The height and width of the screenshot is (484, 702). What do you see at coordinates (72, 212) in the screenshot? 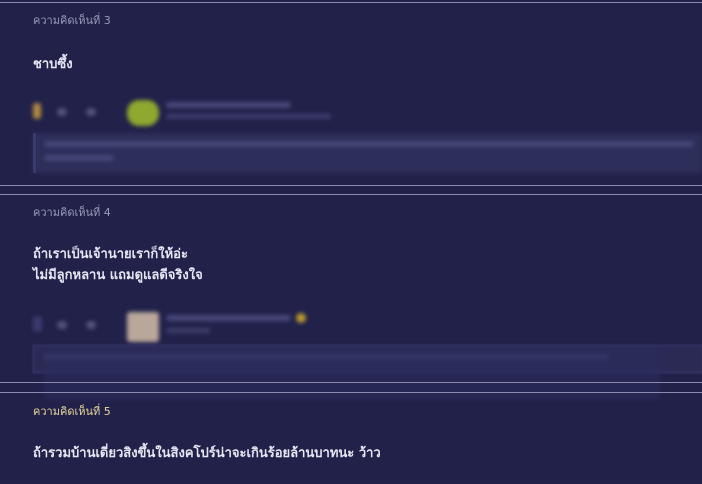
I see `comment-label: ความคิดเห็นที่ 4` at bounding box center [72, 212].